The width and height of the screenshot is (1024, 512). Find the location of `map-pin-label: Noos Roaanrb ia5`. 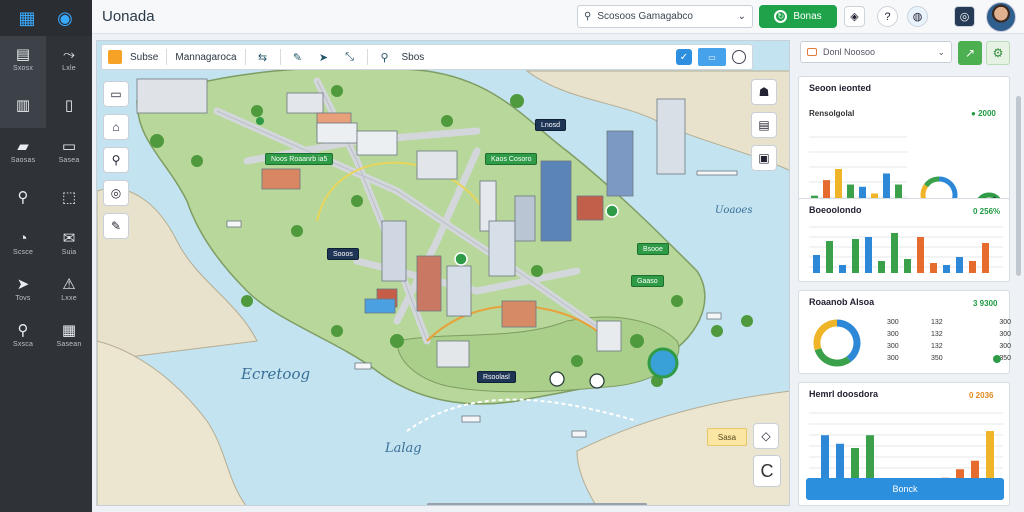

map-pin-label: Noos Roaanrb ia5 is located at coordinates (299, 159).